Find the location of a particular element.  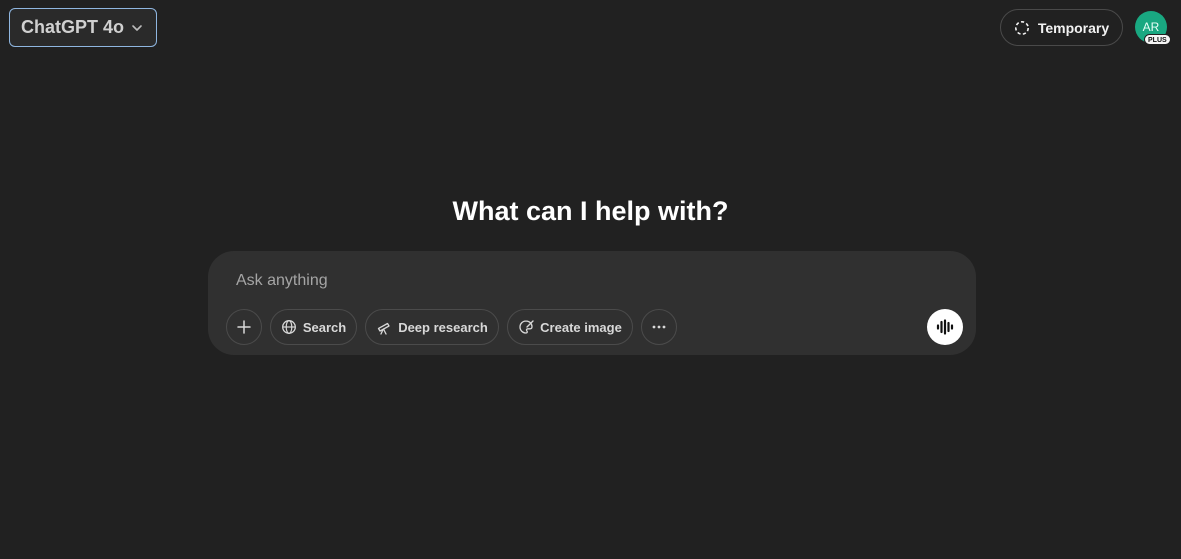

model-selector-label: ChatGPT 4o is located at coordinates (73, 27).